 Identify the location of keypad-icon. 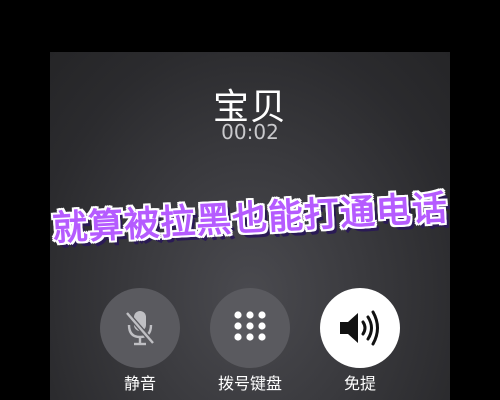
(250, 326).